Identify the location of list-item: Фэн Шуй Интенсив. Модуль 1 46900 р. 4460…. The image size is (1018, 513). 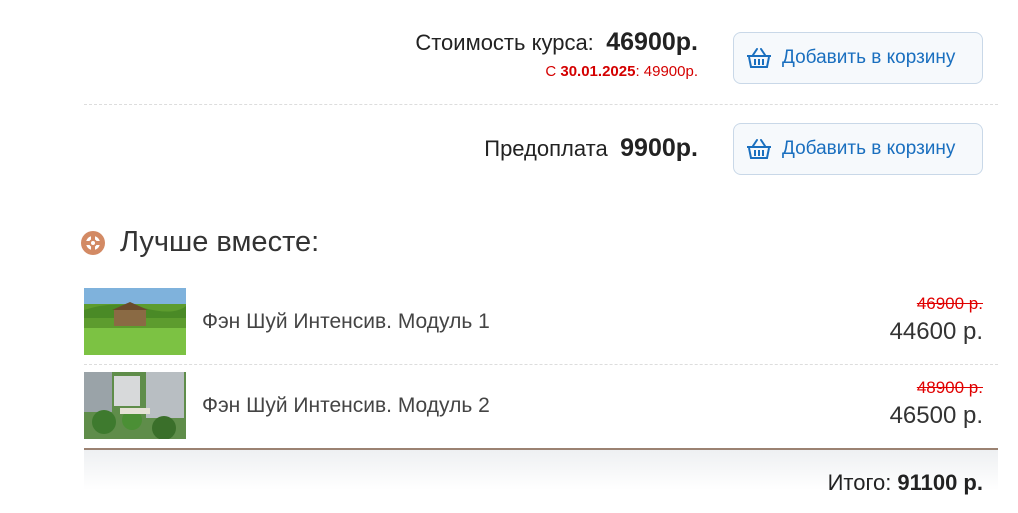
(541, 324).